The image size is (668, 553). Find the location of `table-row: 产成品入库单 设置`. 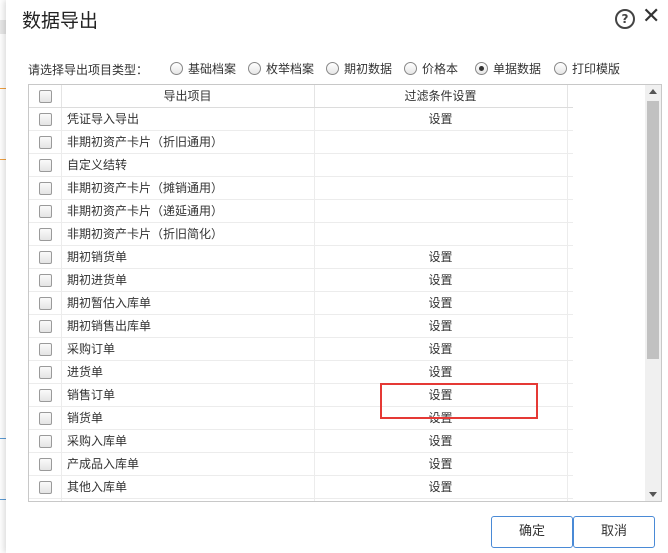

table-row: 产成品入库单 设置 is located at coordinates (301, 464).